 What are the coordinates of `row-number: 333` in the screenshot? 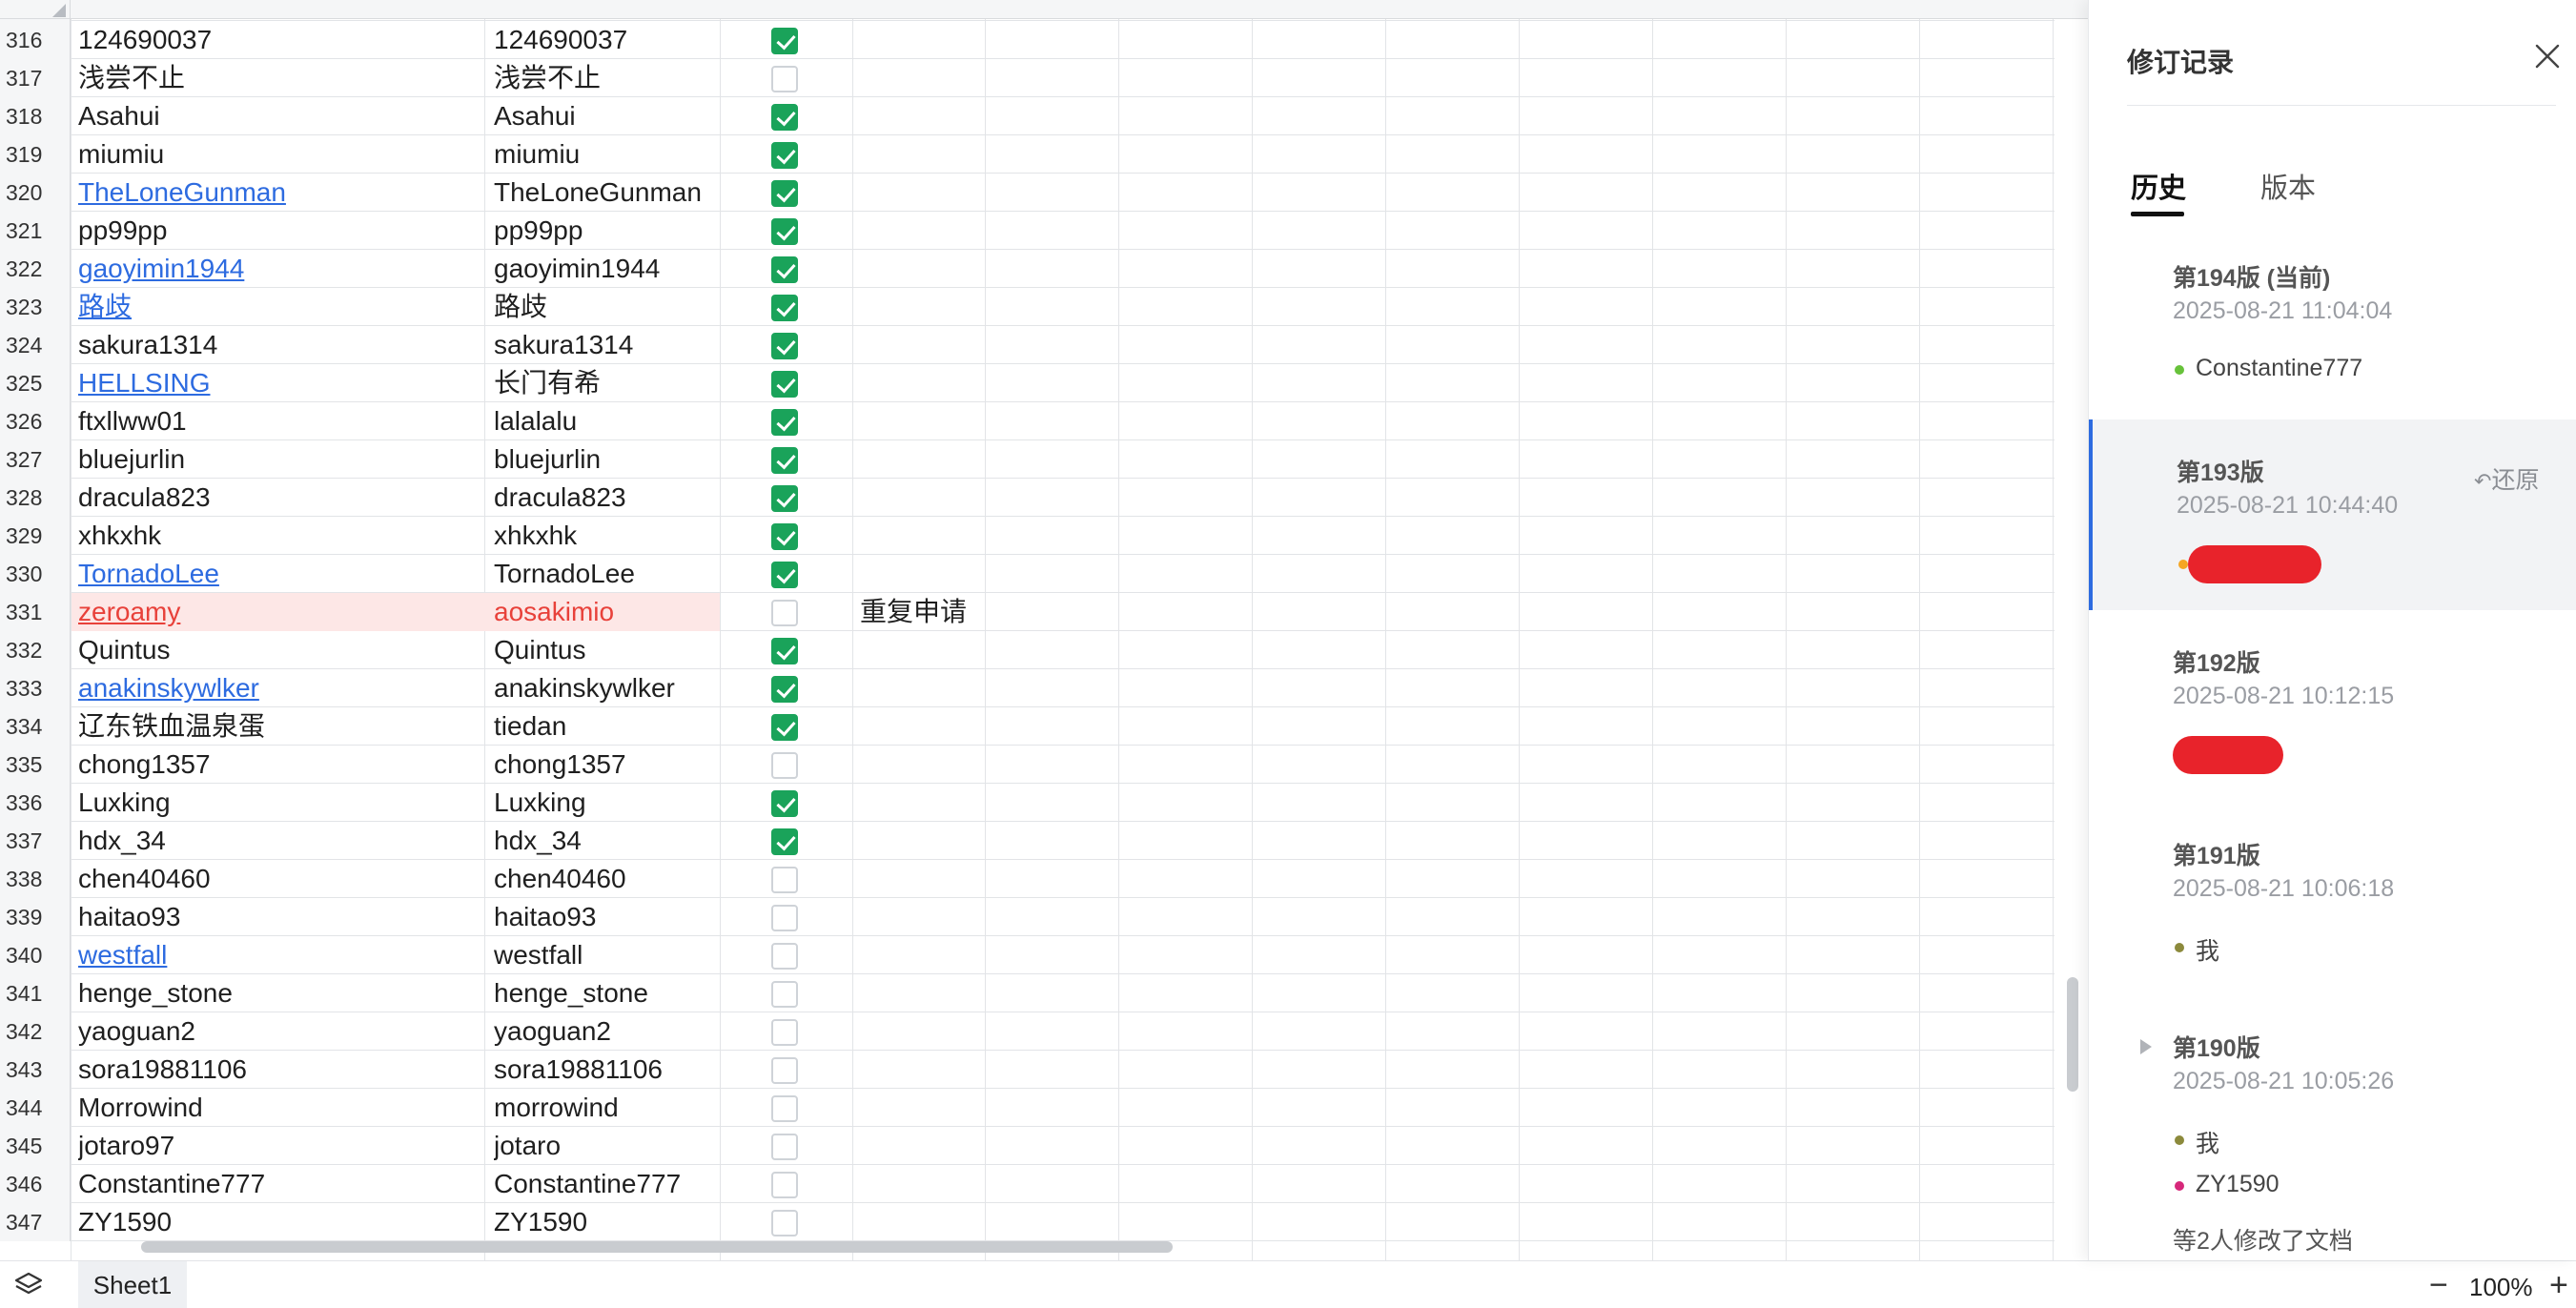 It's located at (35, 688).